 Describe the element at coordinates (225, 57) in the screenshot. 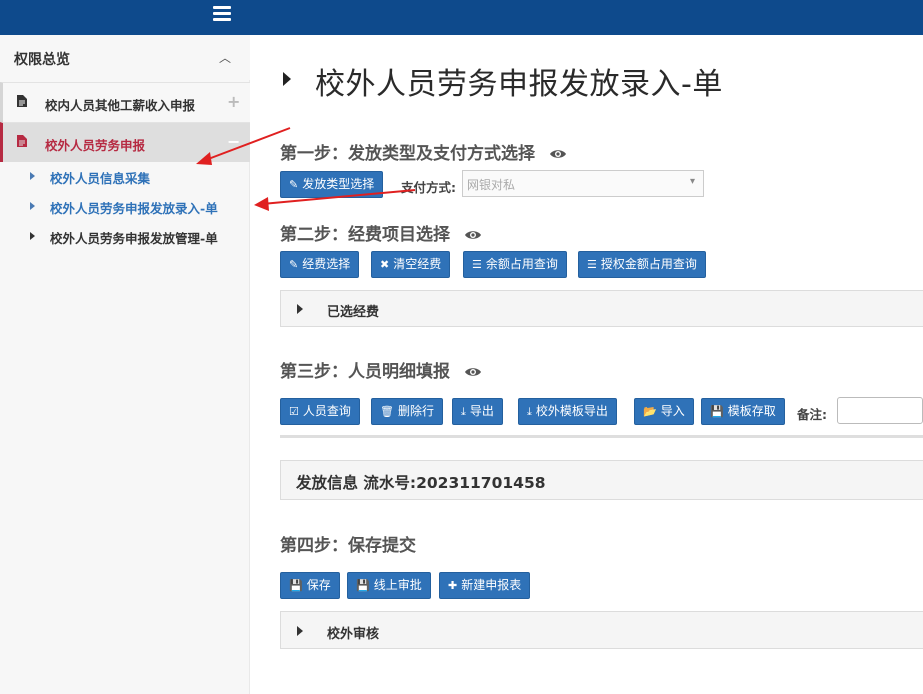

I see `chevron-up-icon: ︿` at that location.